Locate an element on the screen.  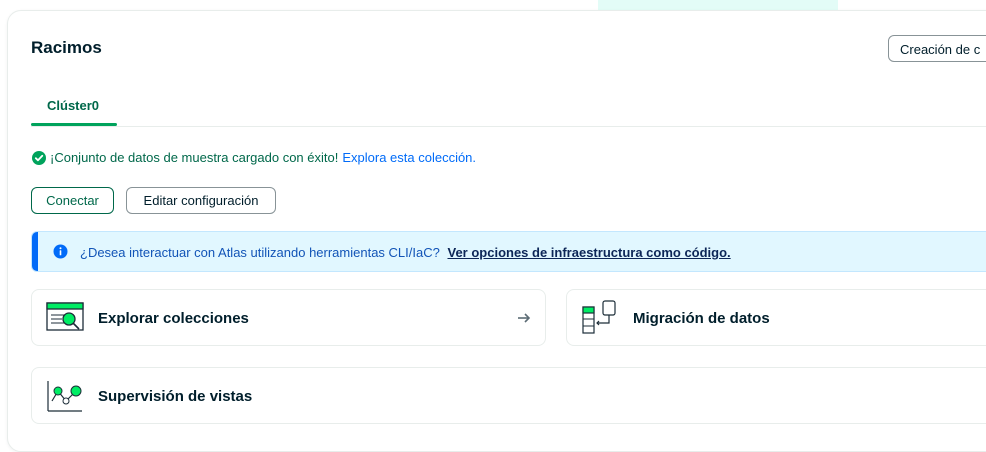
card-title: Supervisión de vistas is located at coordinates (175, 396).